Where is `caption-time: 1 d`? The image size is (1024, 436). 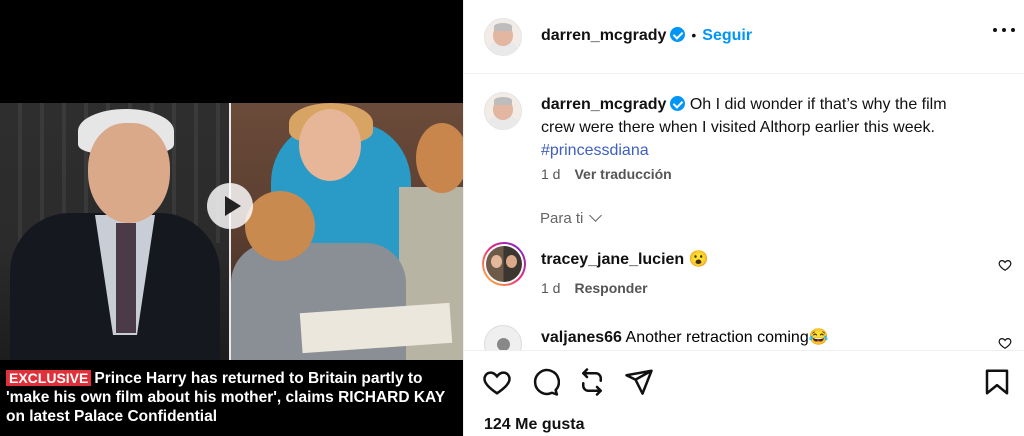
caption-time: 1 d is located at coordinates (551, 174).